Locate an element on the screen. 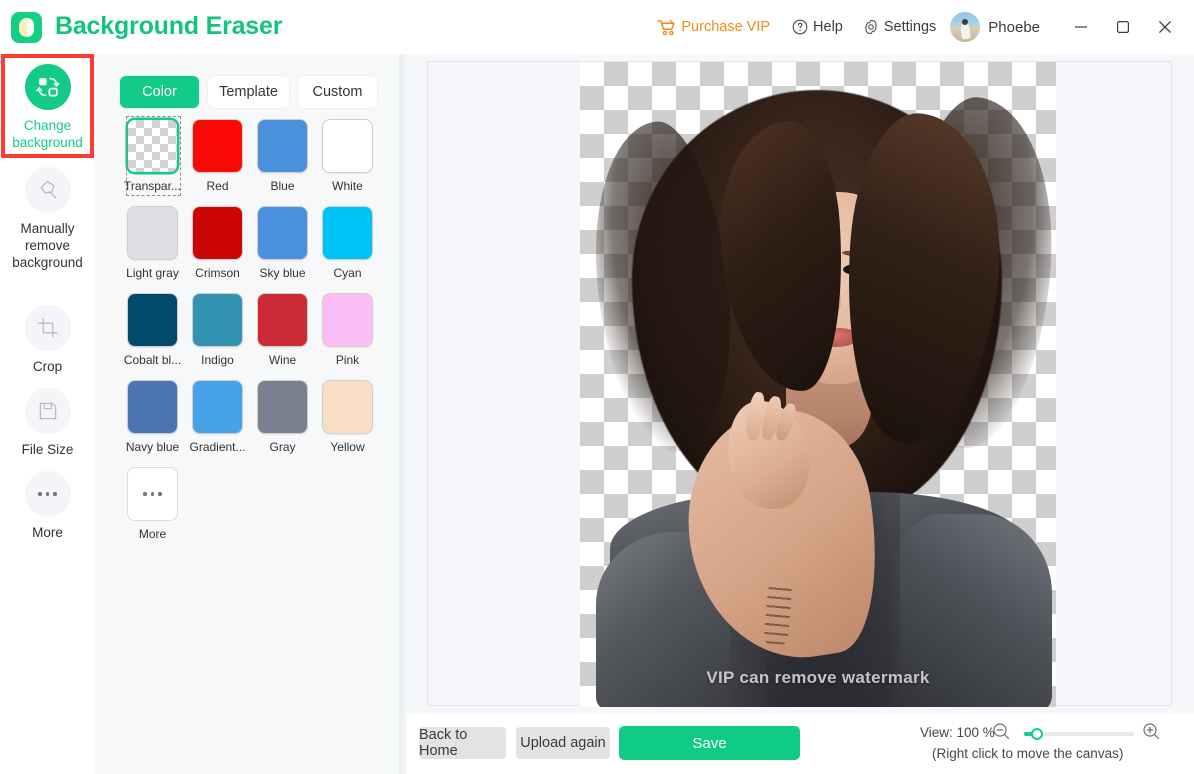 The height and width of the screenshot is (774, 1194). color-swatch: Red is located at coordinates (217, 163).